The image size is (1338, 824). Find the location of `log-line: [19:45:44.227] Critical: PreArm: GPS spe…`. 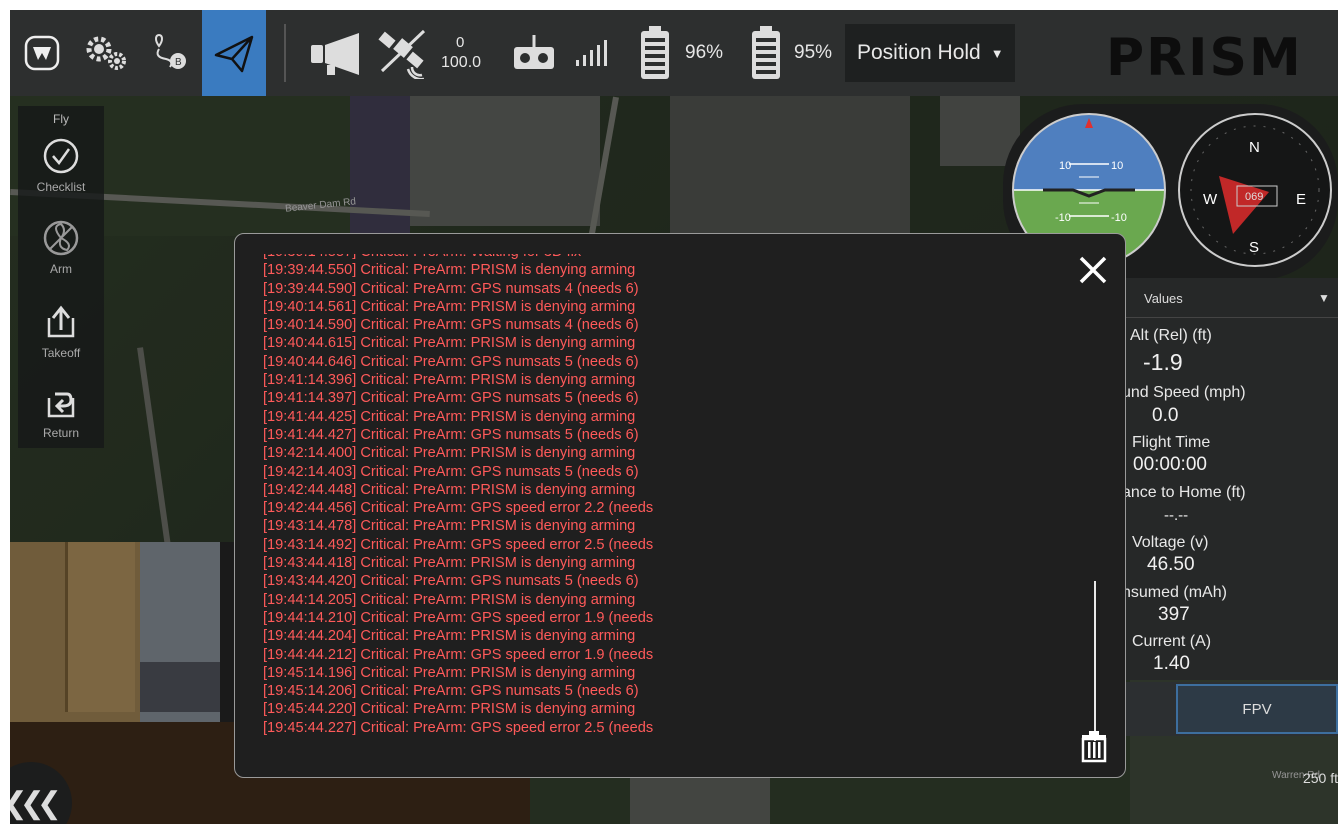

log-line: [19:45:44.227] Critical: PreArm: GPS spe… is located at coordinates (458, 727).